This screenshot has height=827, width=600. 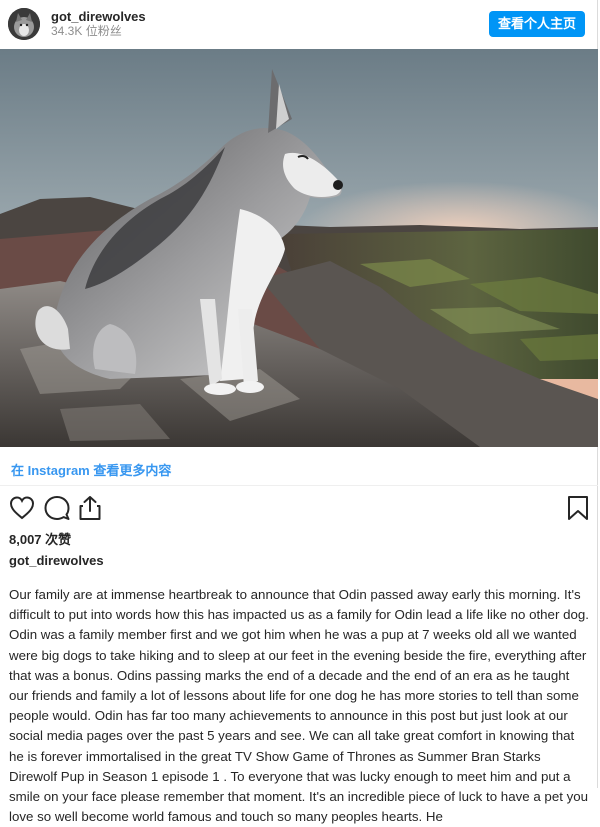 What do you see at coordinates (24, 24) in the screenshot?
I see `avatar` at bounding box center [24, 24].